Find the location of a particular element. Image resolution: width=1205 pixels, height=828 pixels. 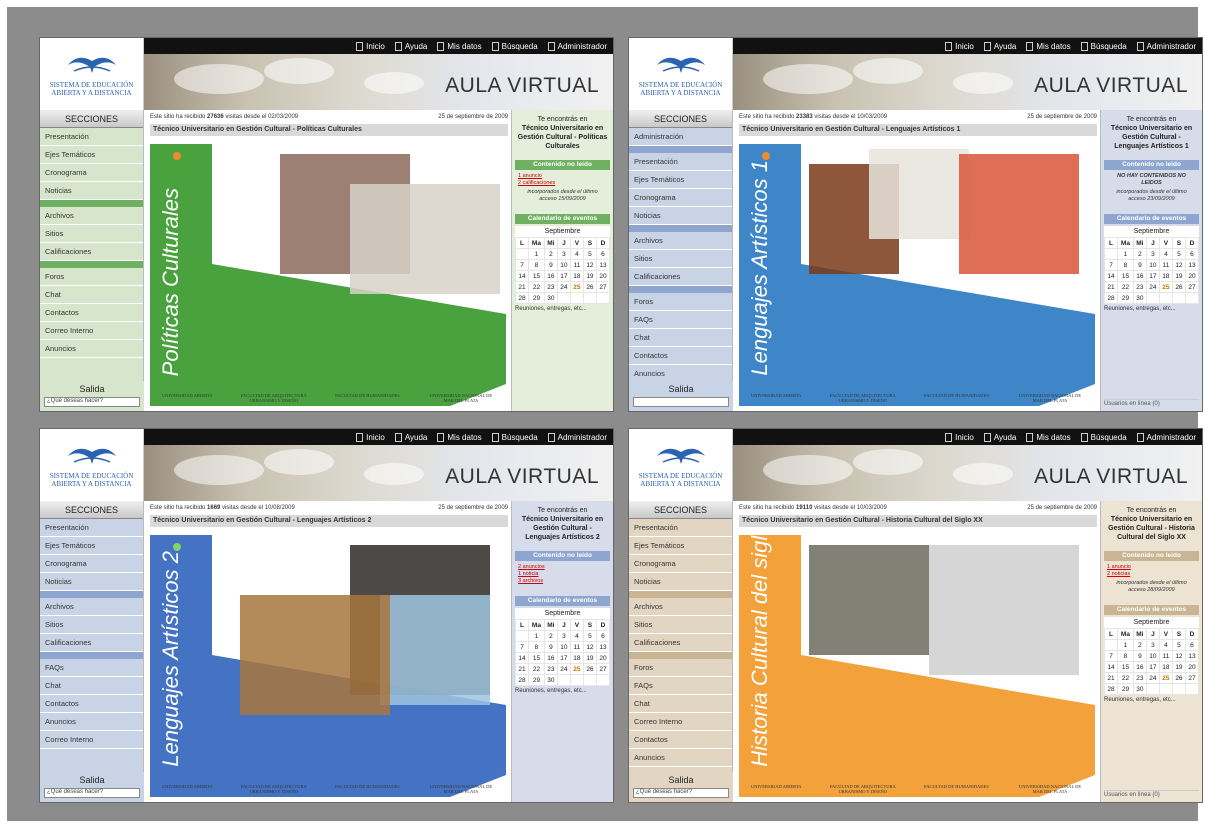

sidebar-item: Foros is located at coordinates (91, 277).